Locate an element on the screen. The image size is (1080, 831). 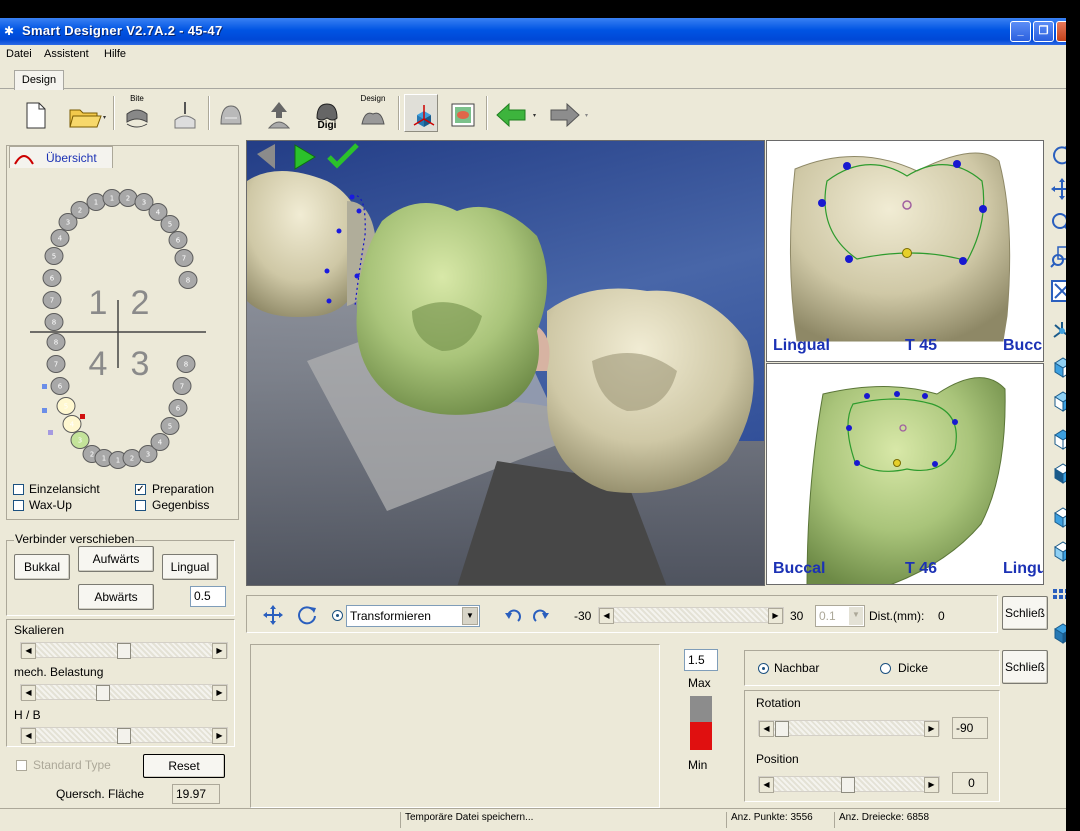
crown-button is located at coordinates (231, 113).